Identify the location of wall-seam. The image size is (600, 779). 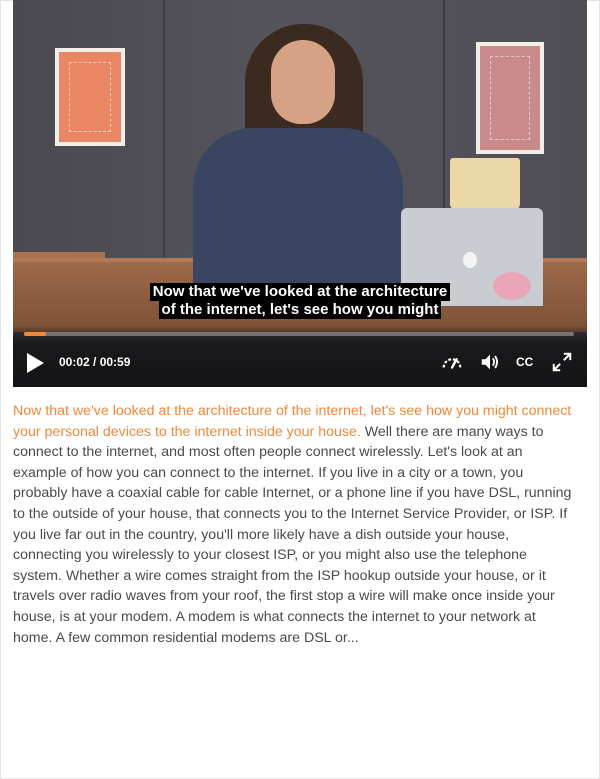
(164, 135).